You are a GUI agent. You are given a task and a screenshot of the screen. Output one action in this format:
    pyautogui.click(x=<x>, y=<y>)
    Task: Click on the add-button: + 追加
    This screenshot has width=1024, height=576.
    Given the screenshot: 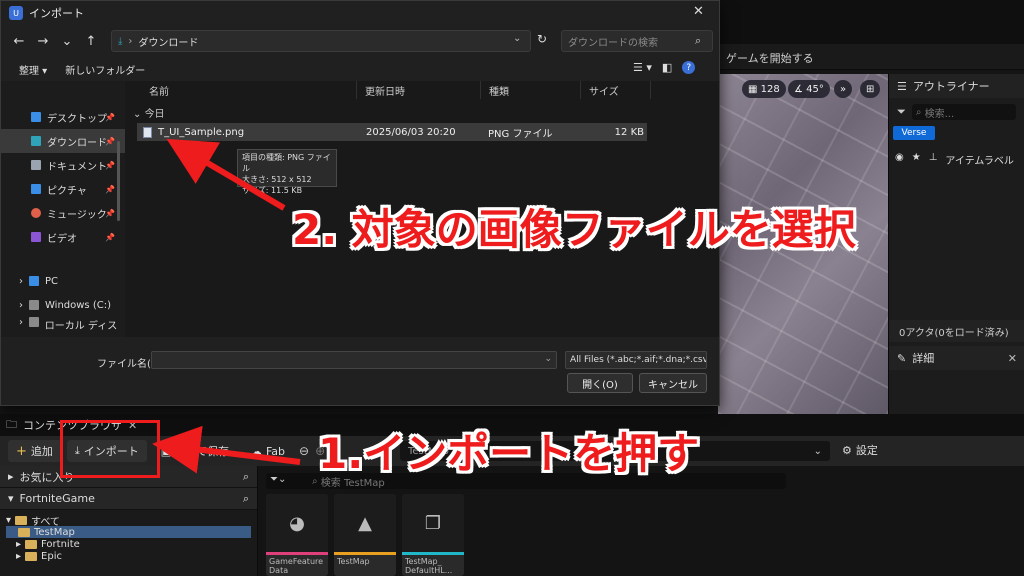 What is the action you would take?
    pyautogui.click(x=34, y=451)
    